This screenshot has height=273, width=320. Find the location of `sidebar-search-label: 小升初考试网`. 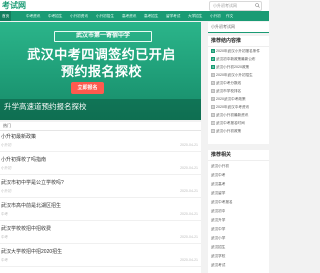

sidebar-search-label: 小升初考试网 is located at coordinates (223, 27).